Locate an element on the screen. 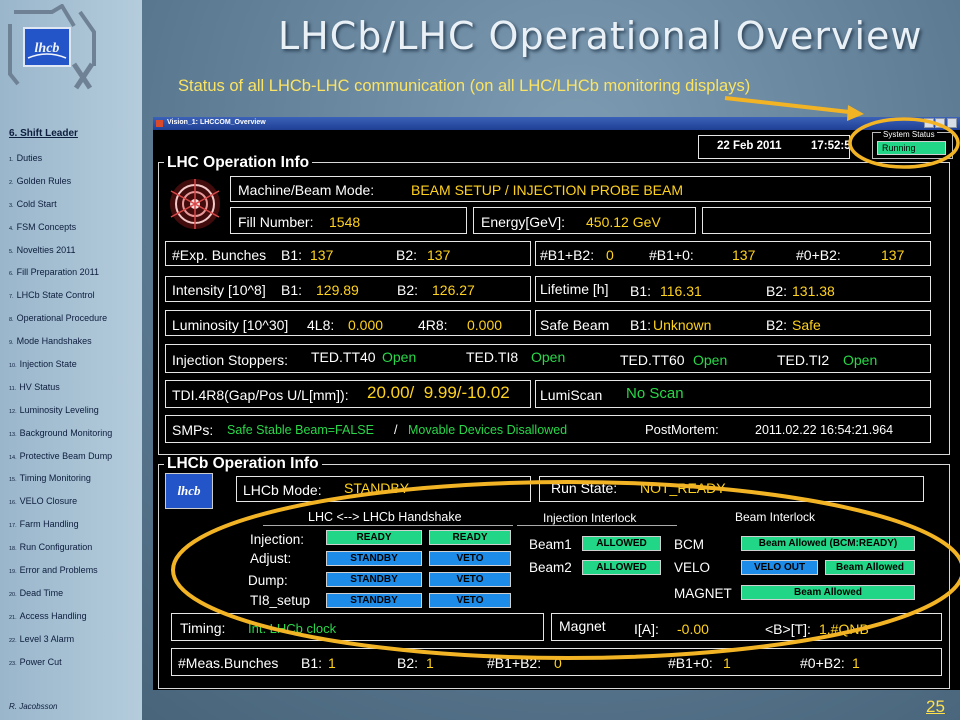  bcm-label: BCM is located at coordinates (689, 544).